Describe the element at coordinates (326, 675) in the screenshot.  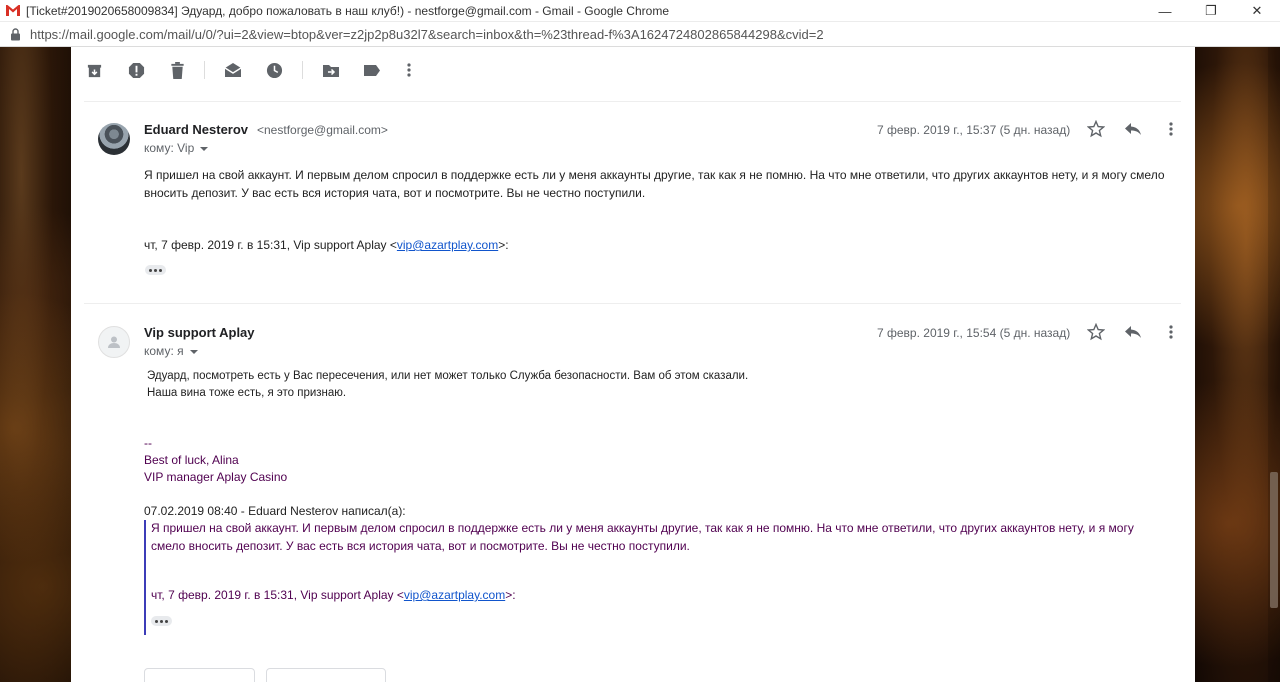
I see `forward-button` at that location.